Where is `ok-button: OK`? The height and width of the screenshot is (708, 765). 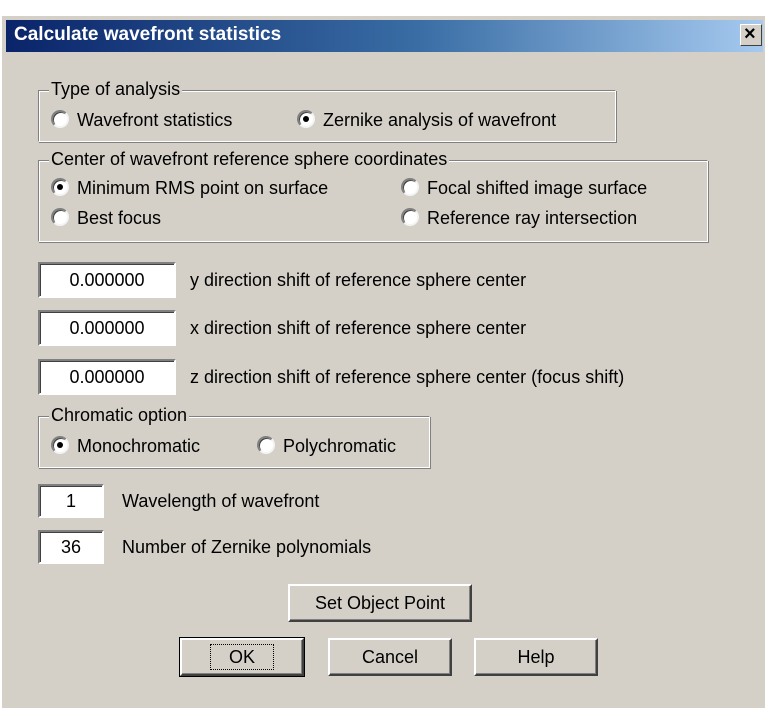 ok-button: OK is located at coordinates (242, 657).